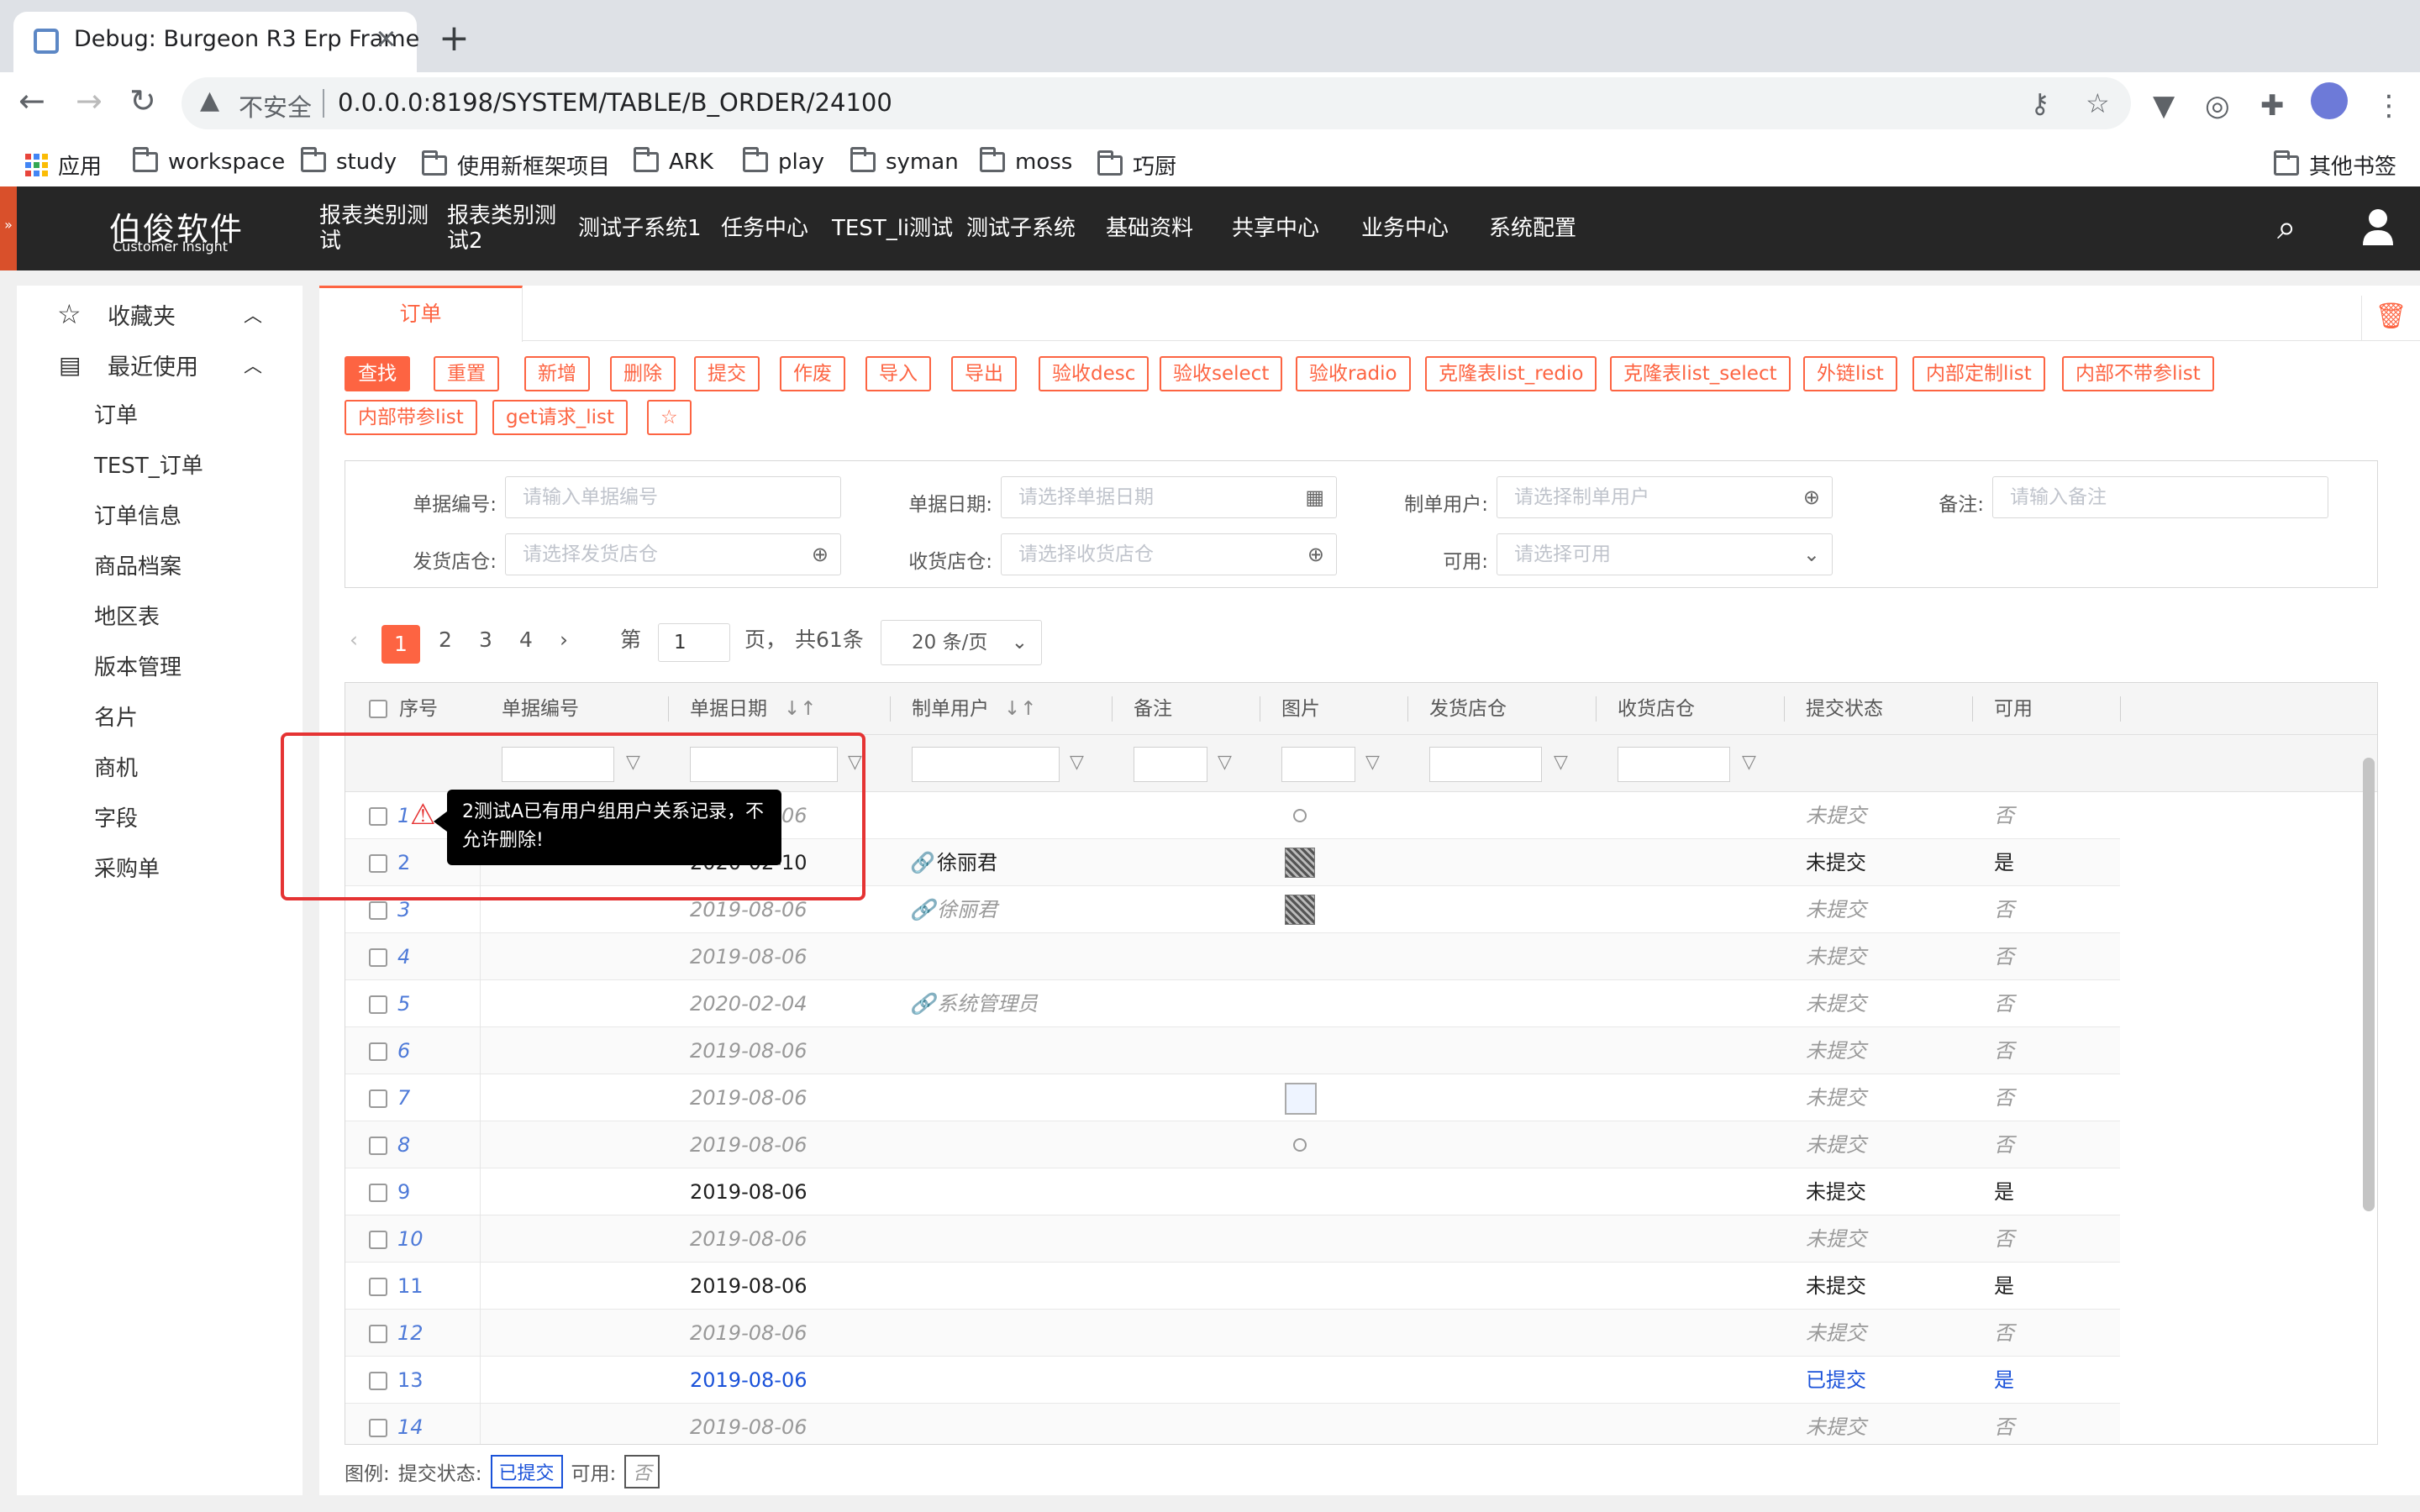 The image size is (2420, 1512). What do you see at coordinates (1315, 497) in the screenshot?
I see `calendar-icon: ▦` at bounding box center [1315, 497].